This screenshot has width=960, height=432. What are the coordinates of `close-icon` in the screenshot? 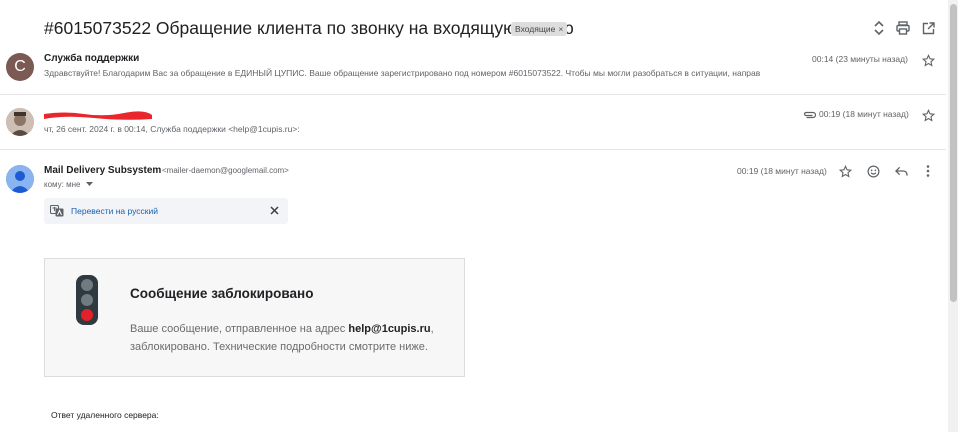 It's located at (274, 210).